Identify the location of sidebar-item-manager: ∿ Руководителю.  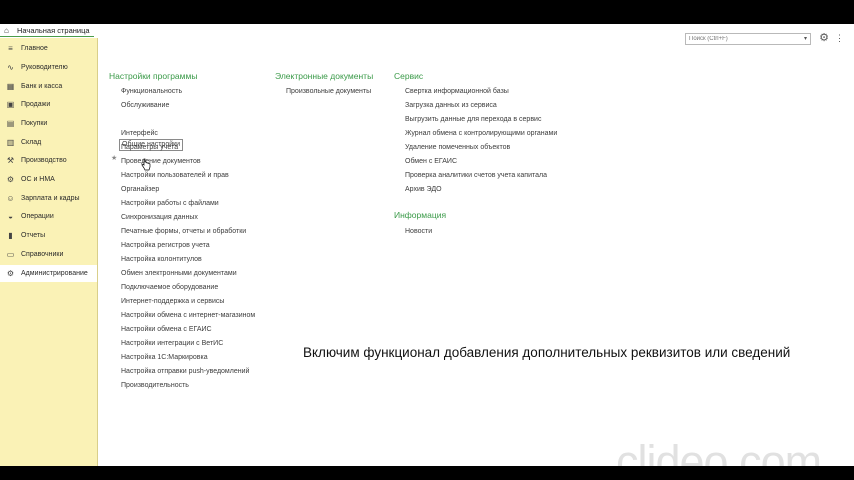
(48, 67).